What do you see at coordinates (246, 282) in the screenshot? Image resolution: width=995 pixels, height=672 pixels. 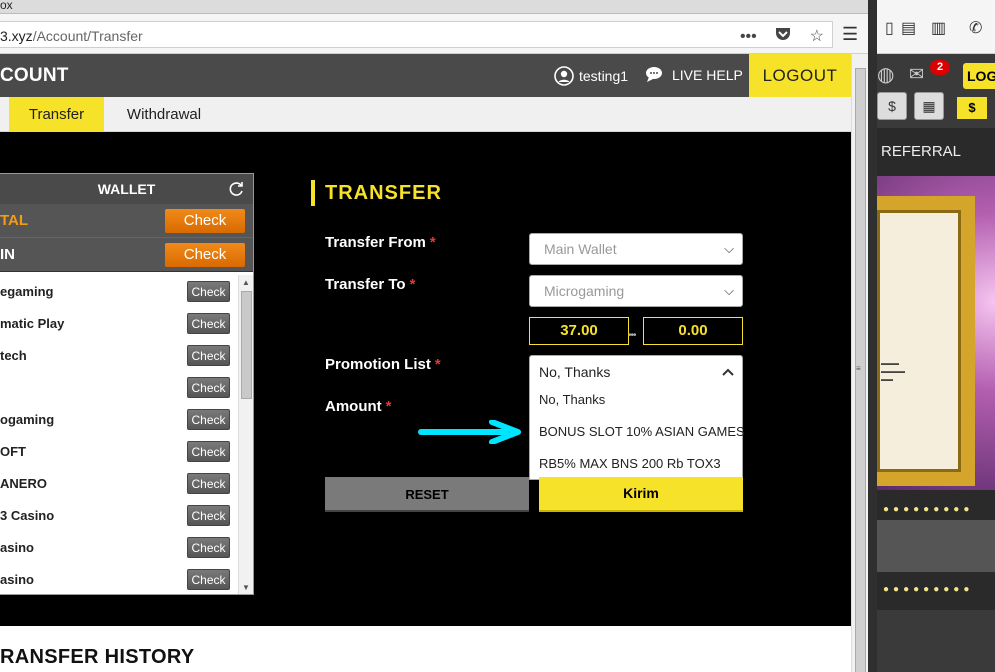 I see `scroll-up-icon: ▲` at bounding box center [246, 282].